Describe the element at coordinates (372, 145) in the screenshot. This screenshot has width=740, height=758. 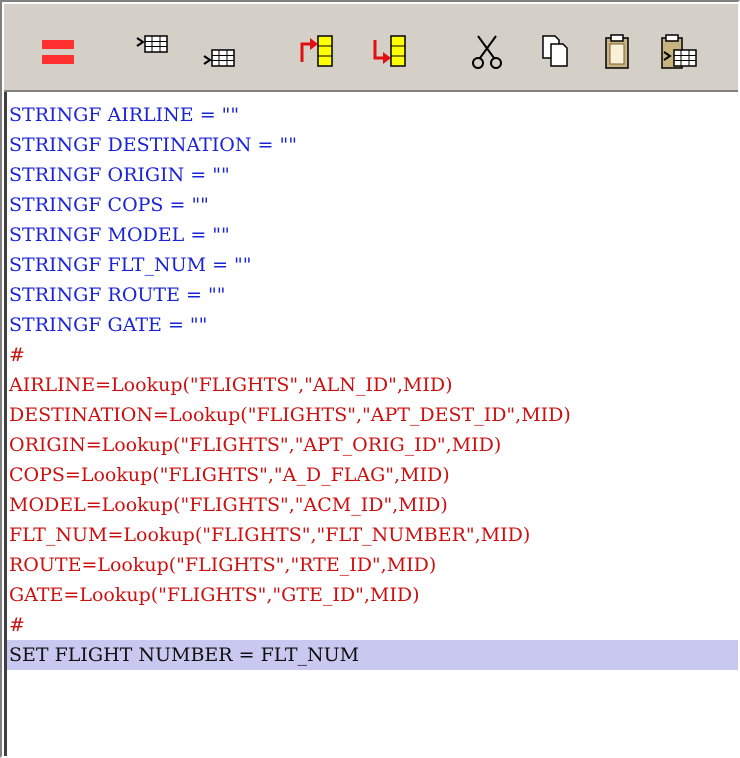
I see `code-line: STRINGF DESTINATION = ""` at that location.